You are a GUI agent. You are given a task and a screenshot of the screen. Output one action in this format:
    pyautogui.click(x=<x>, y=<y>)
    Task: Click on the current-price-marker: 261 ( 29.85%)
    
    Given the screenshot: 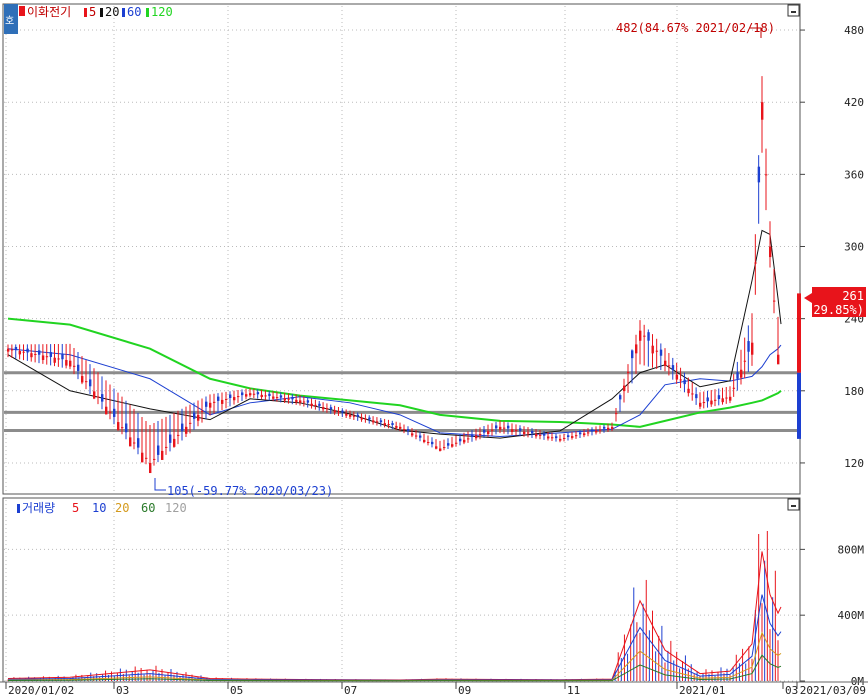 What is the action you would take?
    pyautogui.click(x=832, y=302)
    